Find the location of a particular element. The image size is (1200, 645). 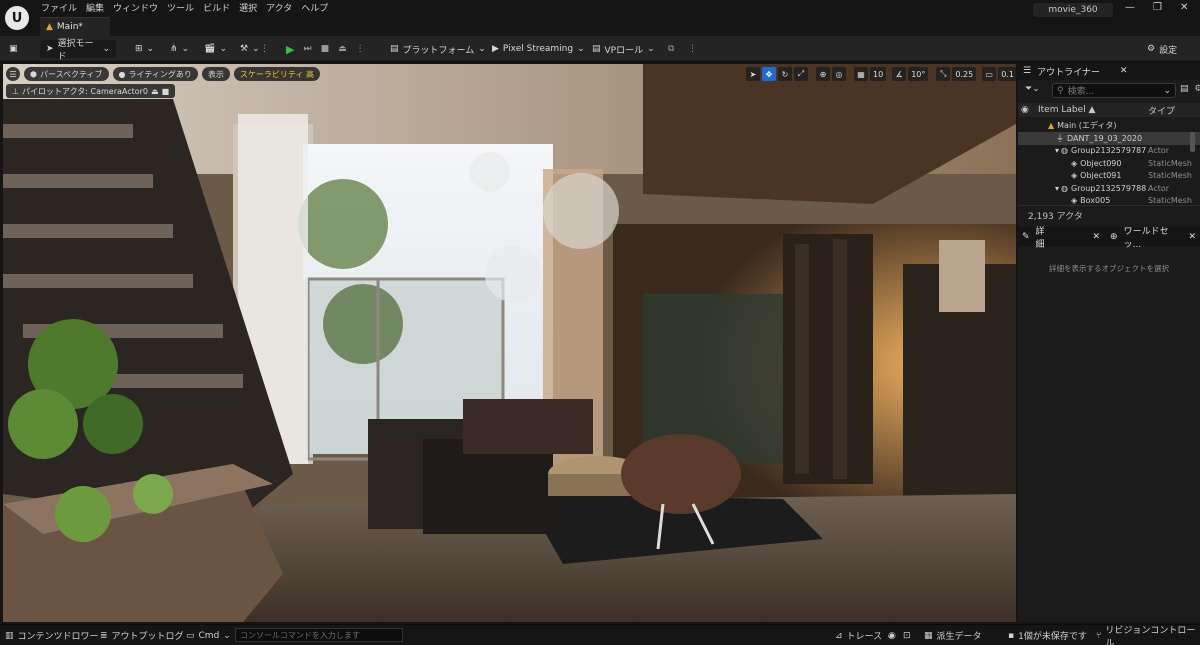

eject-pilot-icon: ⏏ is located at coordinates (155, 91).